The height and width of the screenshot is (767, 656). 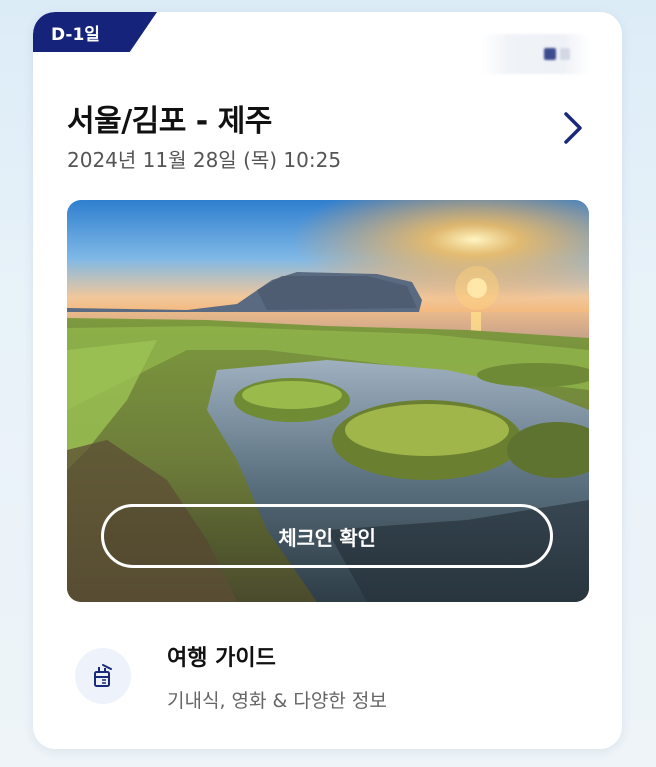 I want to click on route-title: 서울/김포 - 제주, so click(x=169, y=121).